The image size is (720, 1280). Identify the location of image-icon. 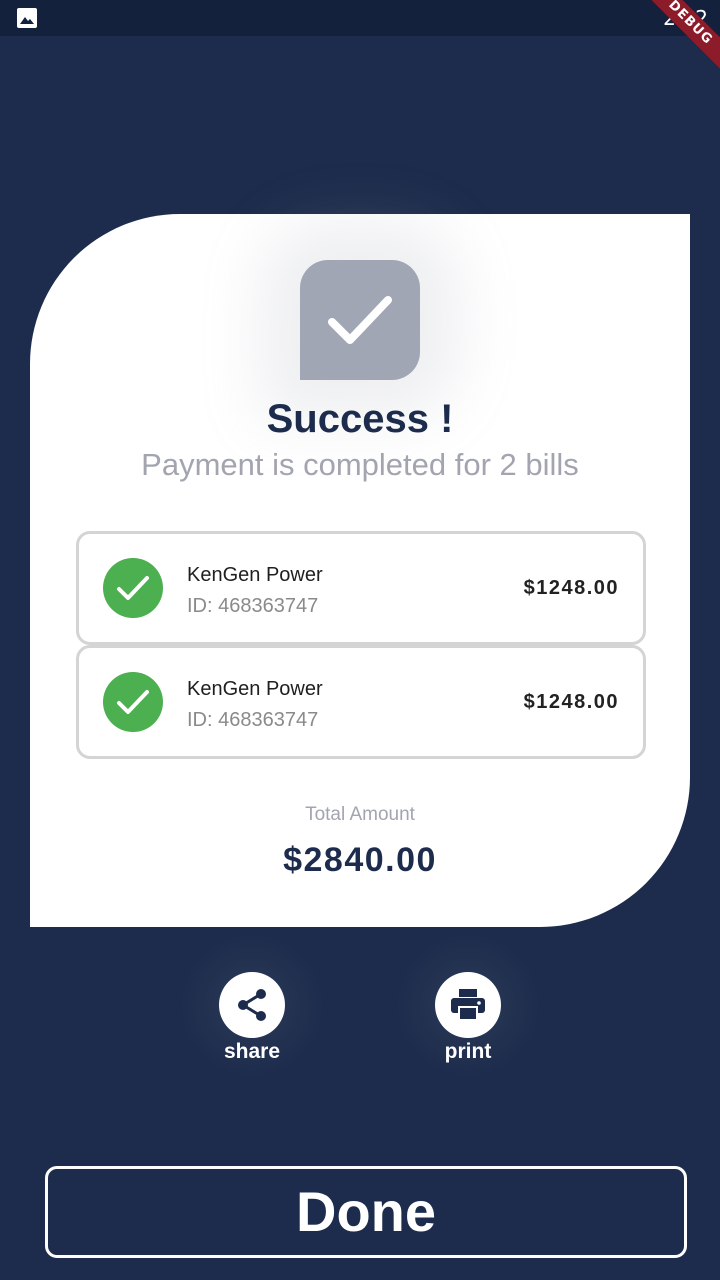
(27, 18).